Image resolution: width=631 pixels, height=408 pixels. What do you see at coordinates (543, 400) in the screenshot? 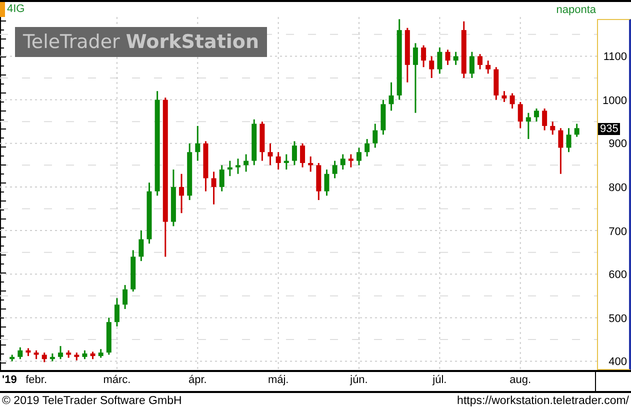
I see `url-text: https://workstation.teletrader.com/` at bounding box center [543, 400].